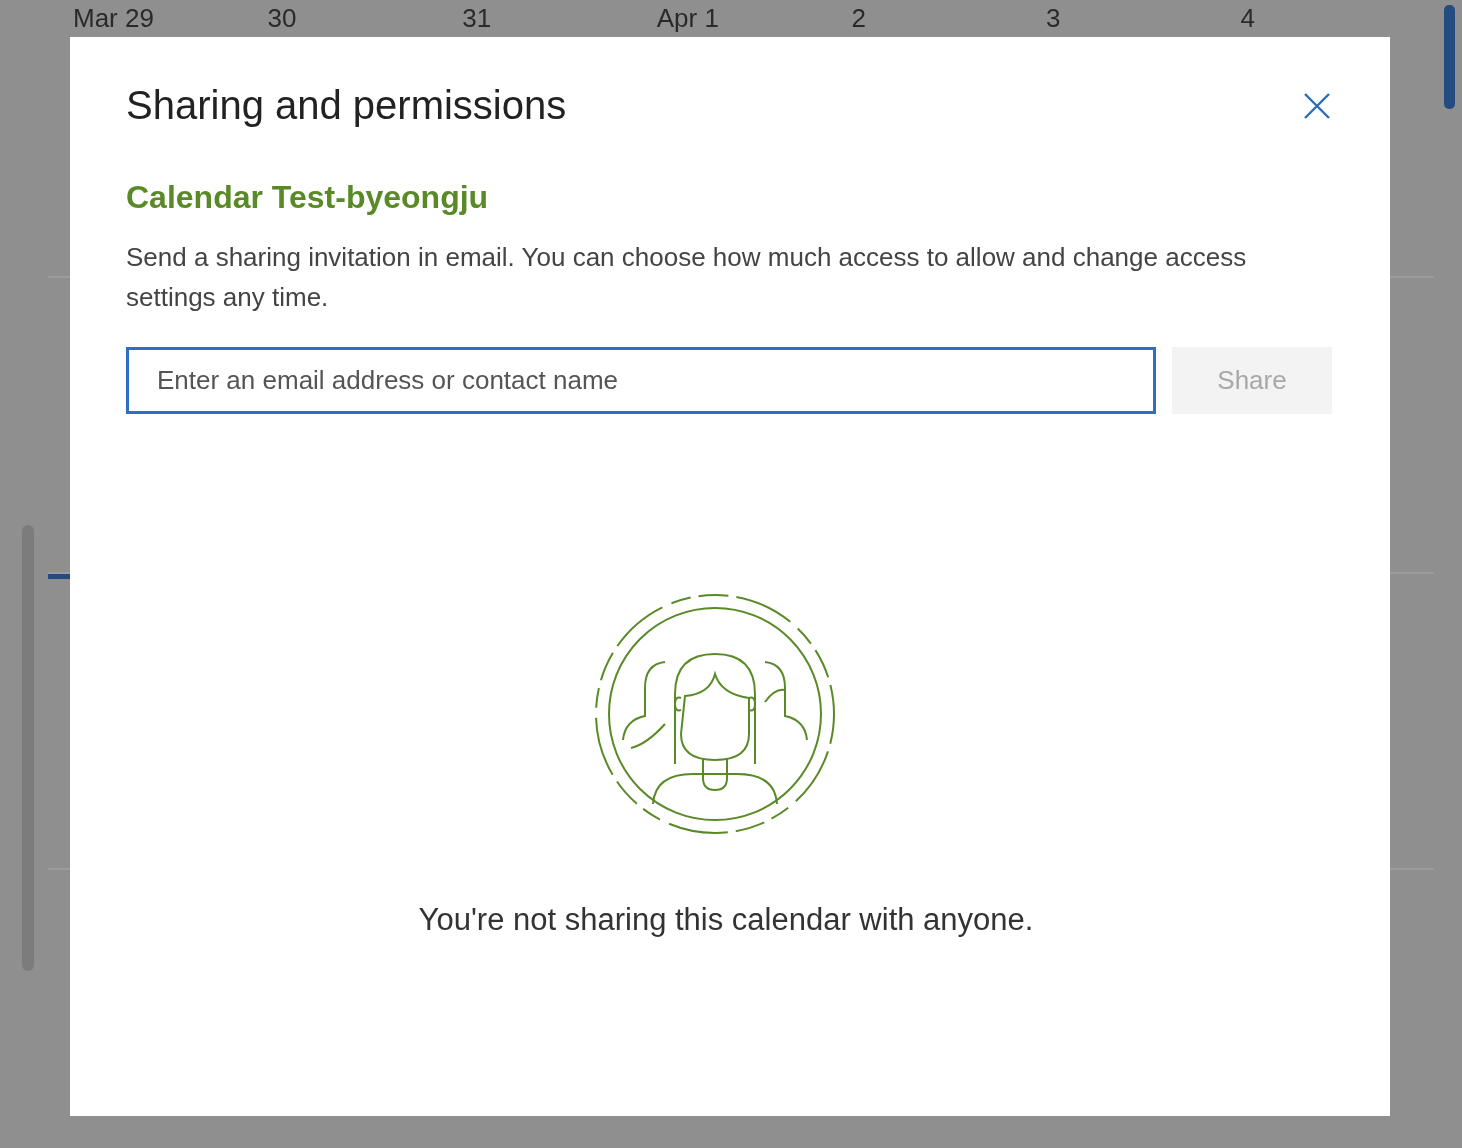  Describe the element at coordinates (726, 920) in the screenshot. I see `empty-state-message: You're not sharing this calendar with anyone.` at that location.